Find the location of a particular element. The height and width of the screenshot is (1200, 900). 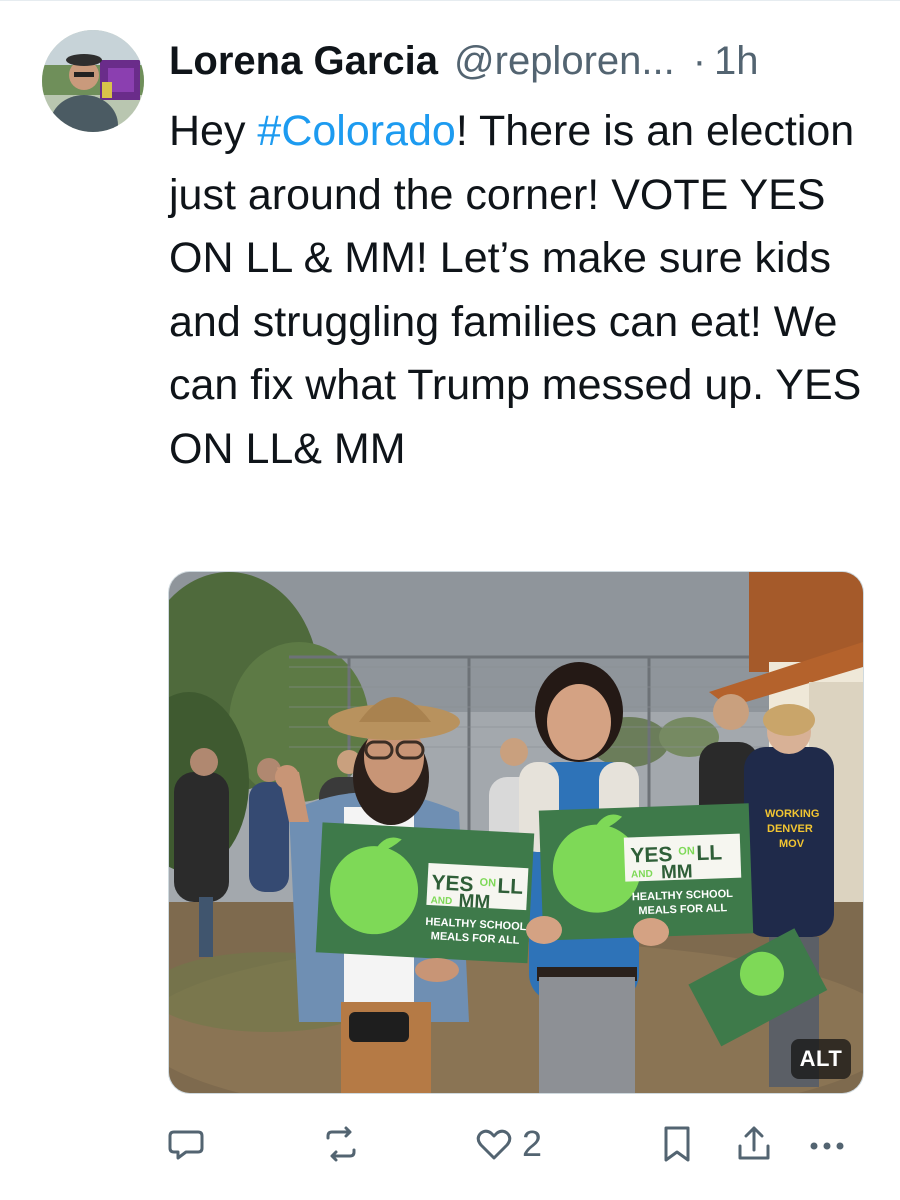

heart-icon is located at coordinates (494, 1144).